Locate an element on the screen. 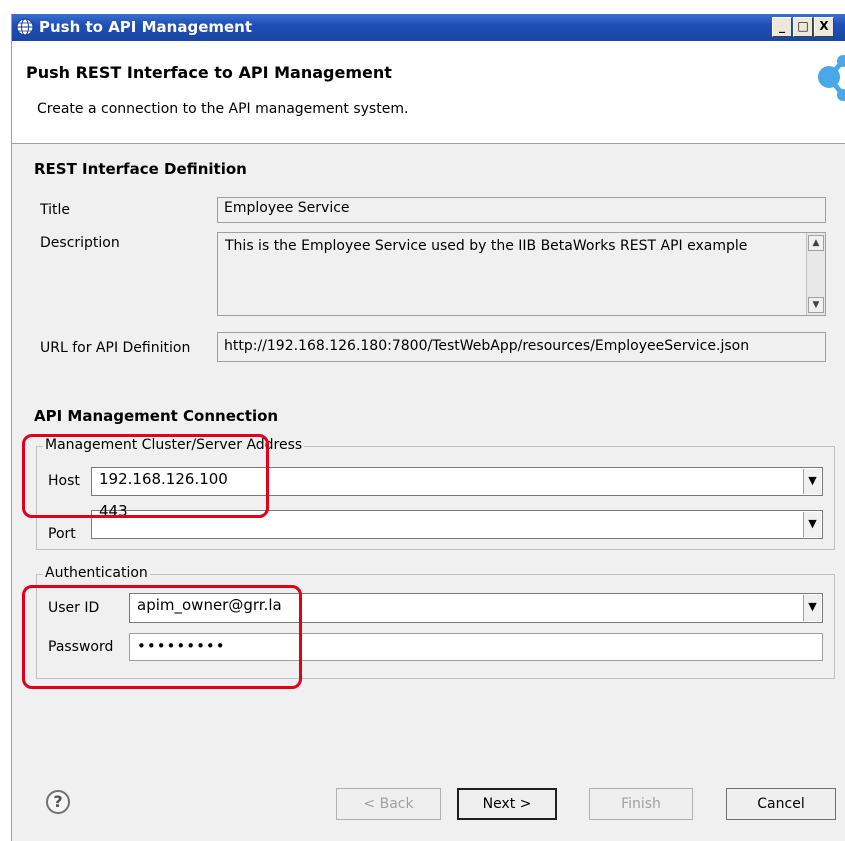 This screenshot has width=845, height=841. url-label: URL for API Definition is located at coordinates (115, 348).